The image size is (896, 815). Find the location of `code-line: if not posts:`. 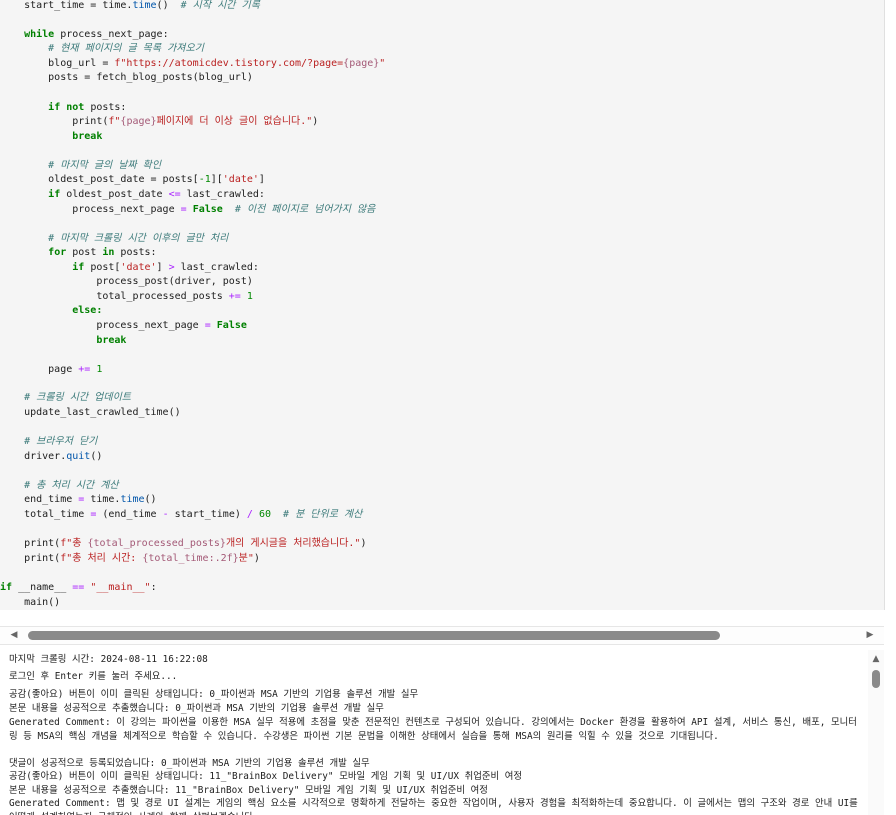

code-line: if not posts: is located at coordinates (87, 107).